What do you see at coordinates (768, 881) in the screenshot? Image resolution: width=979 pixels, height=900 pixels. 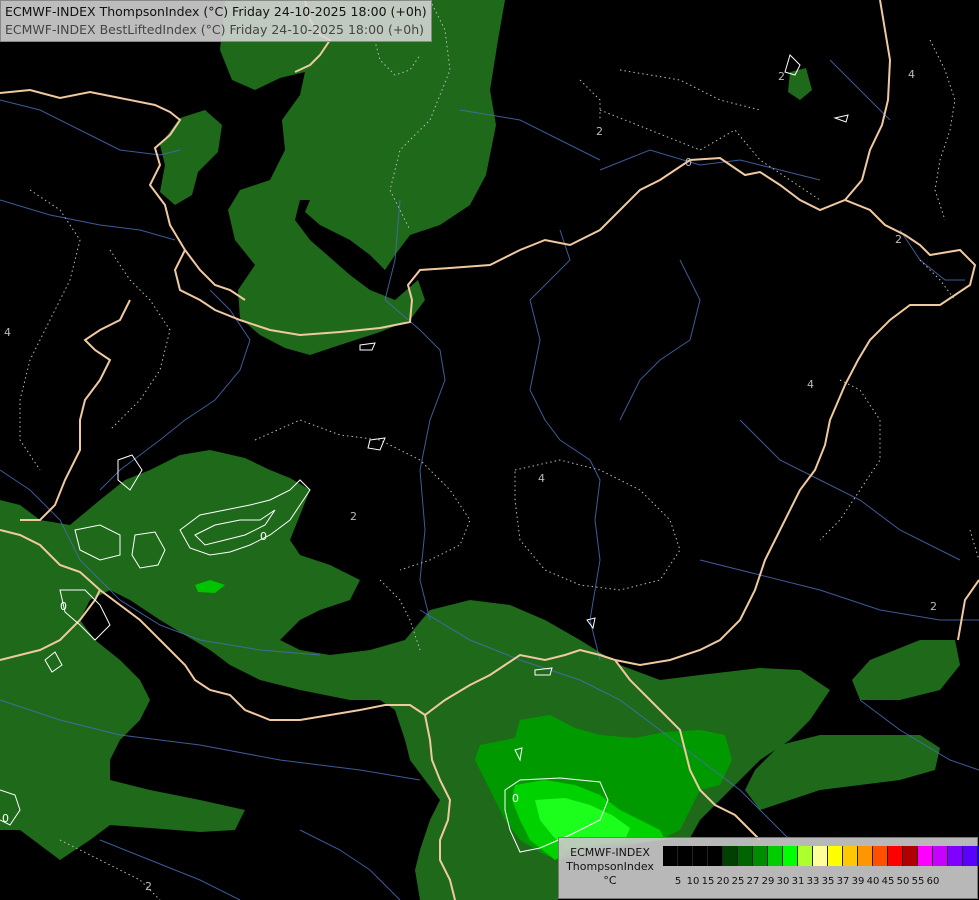 I see `legend-tick-label: 29` at bounding box center [768, 881].